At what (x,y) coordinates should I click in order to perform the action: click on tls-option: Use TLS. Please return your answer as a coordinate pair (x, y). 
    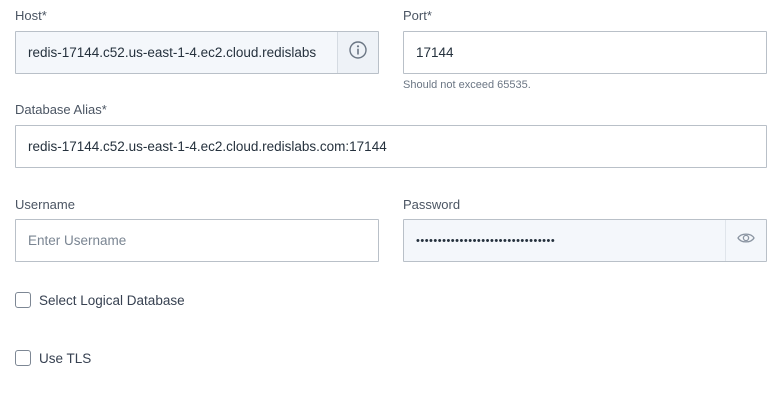
    Looking at the image, I should click on (53, 358).